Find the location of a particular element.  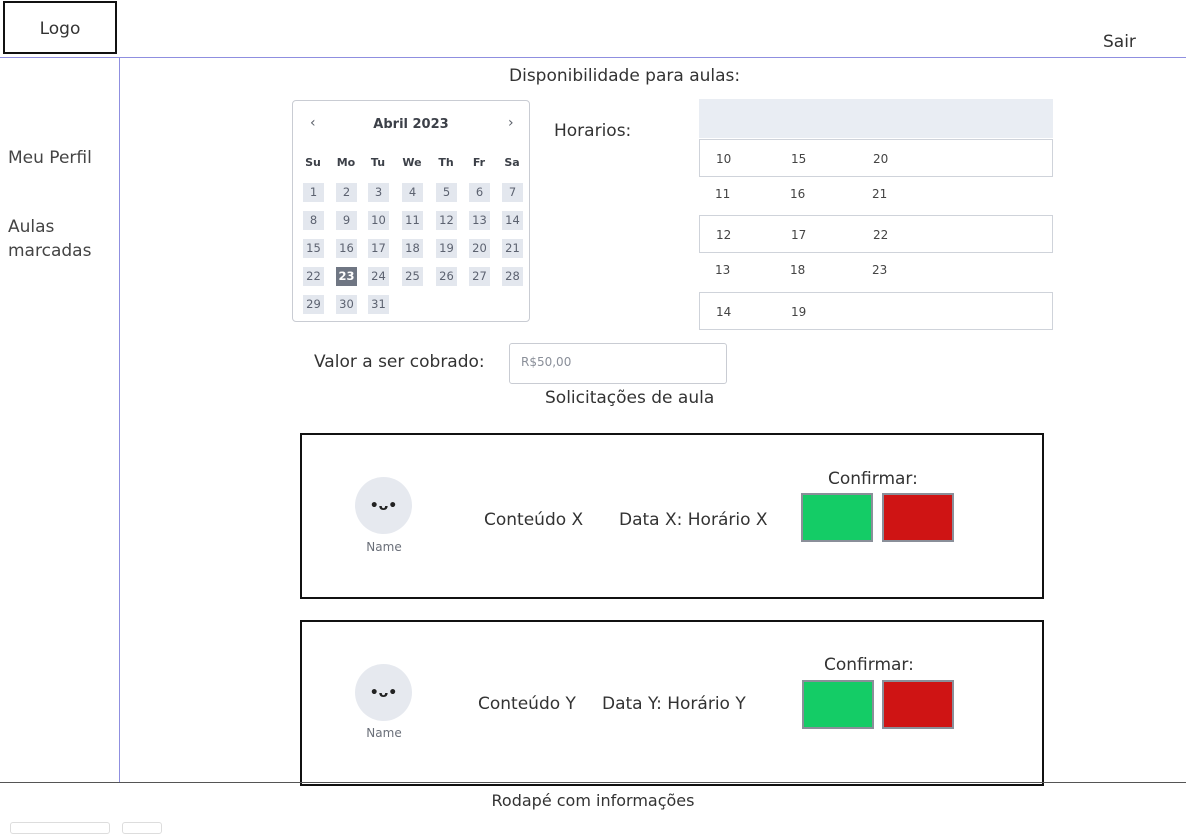

request-content: Conteúdo Y is located at coordinates (527, 704).